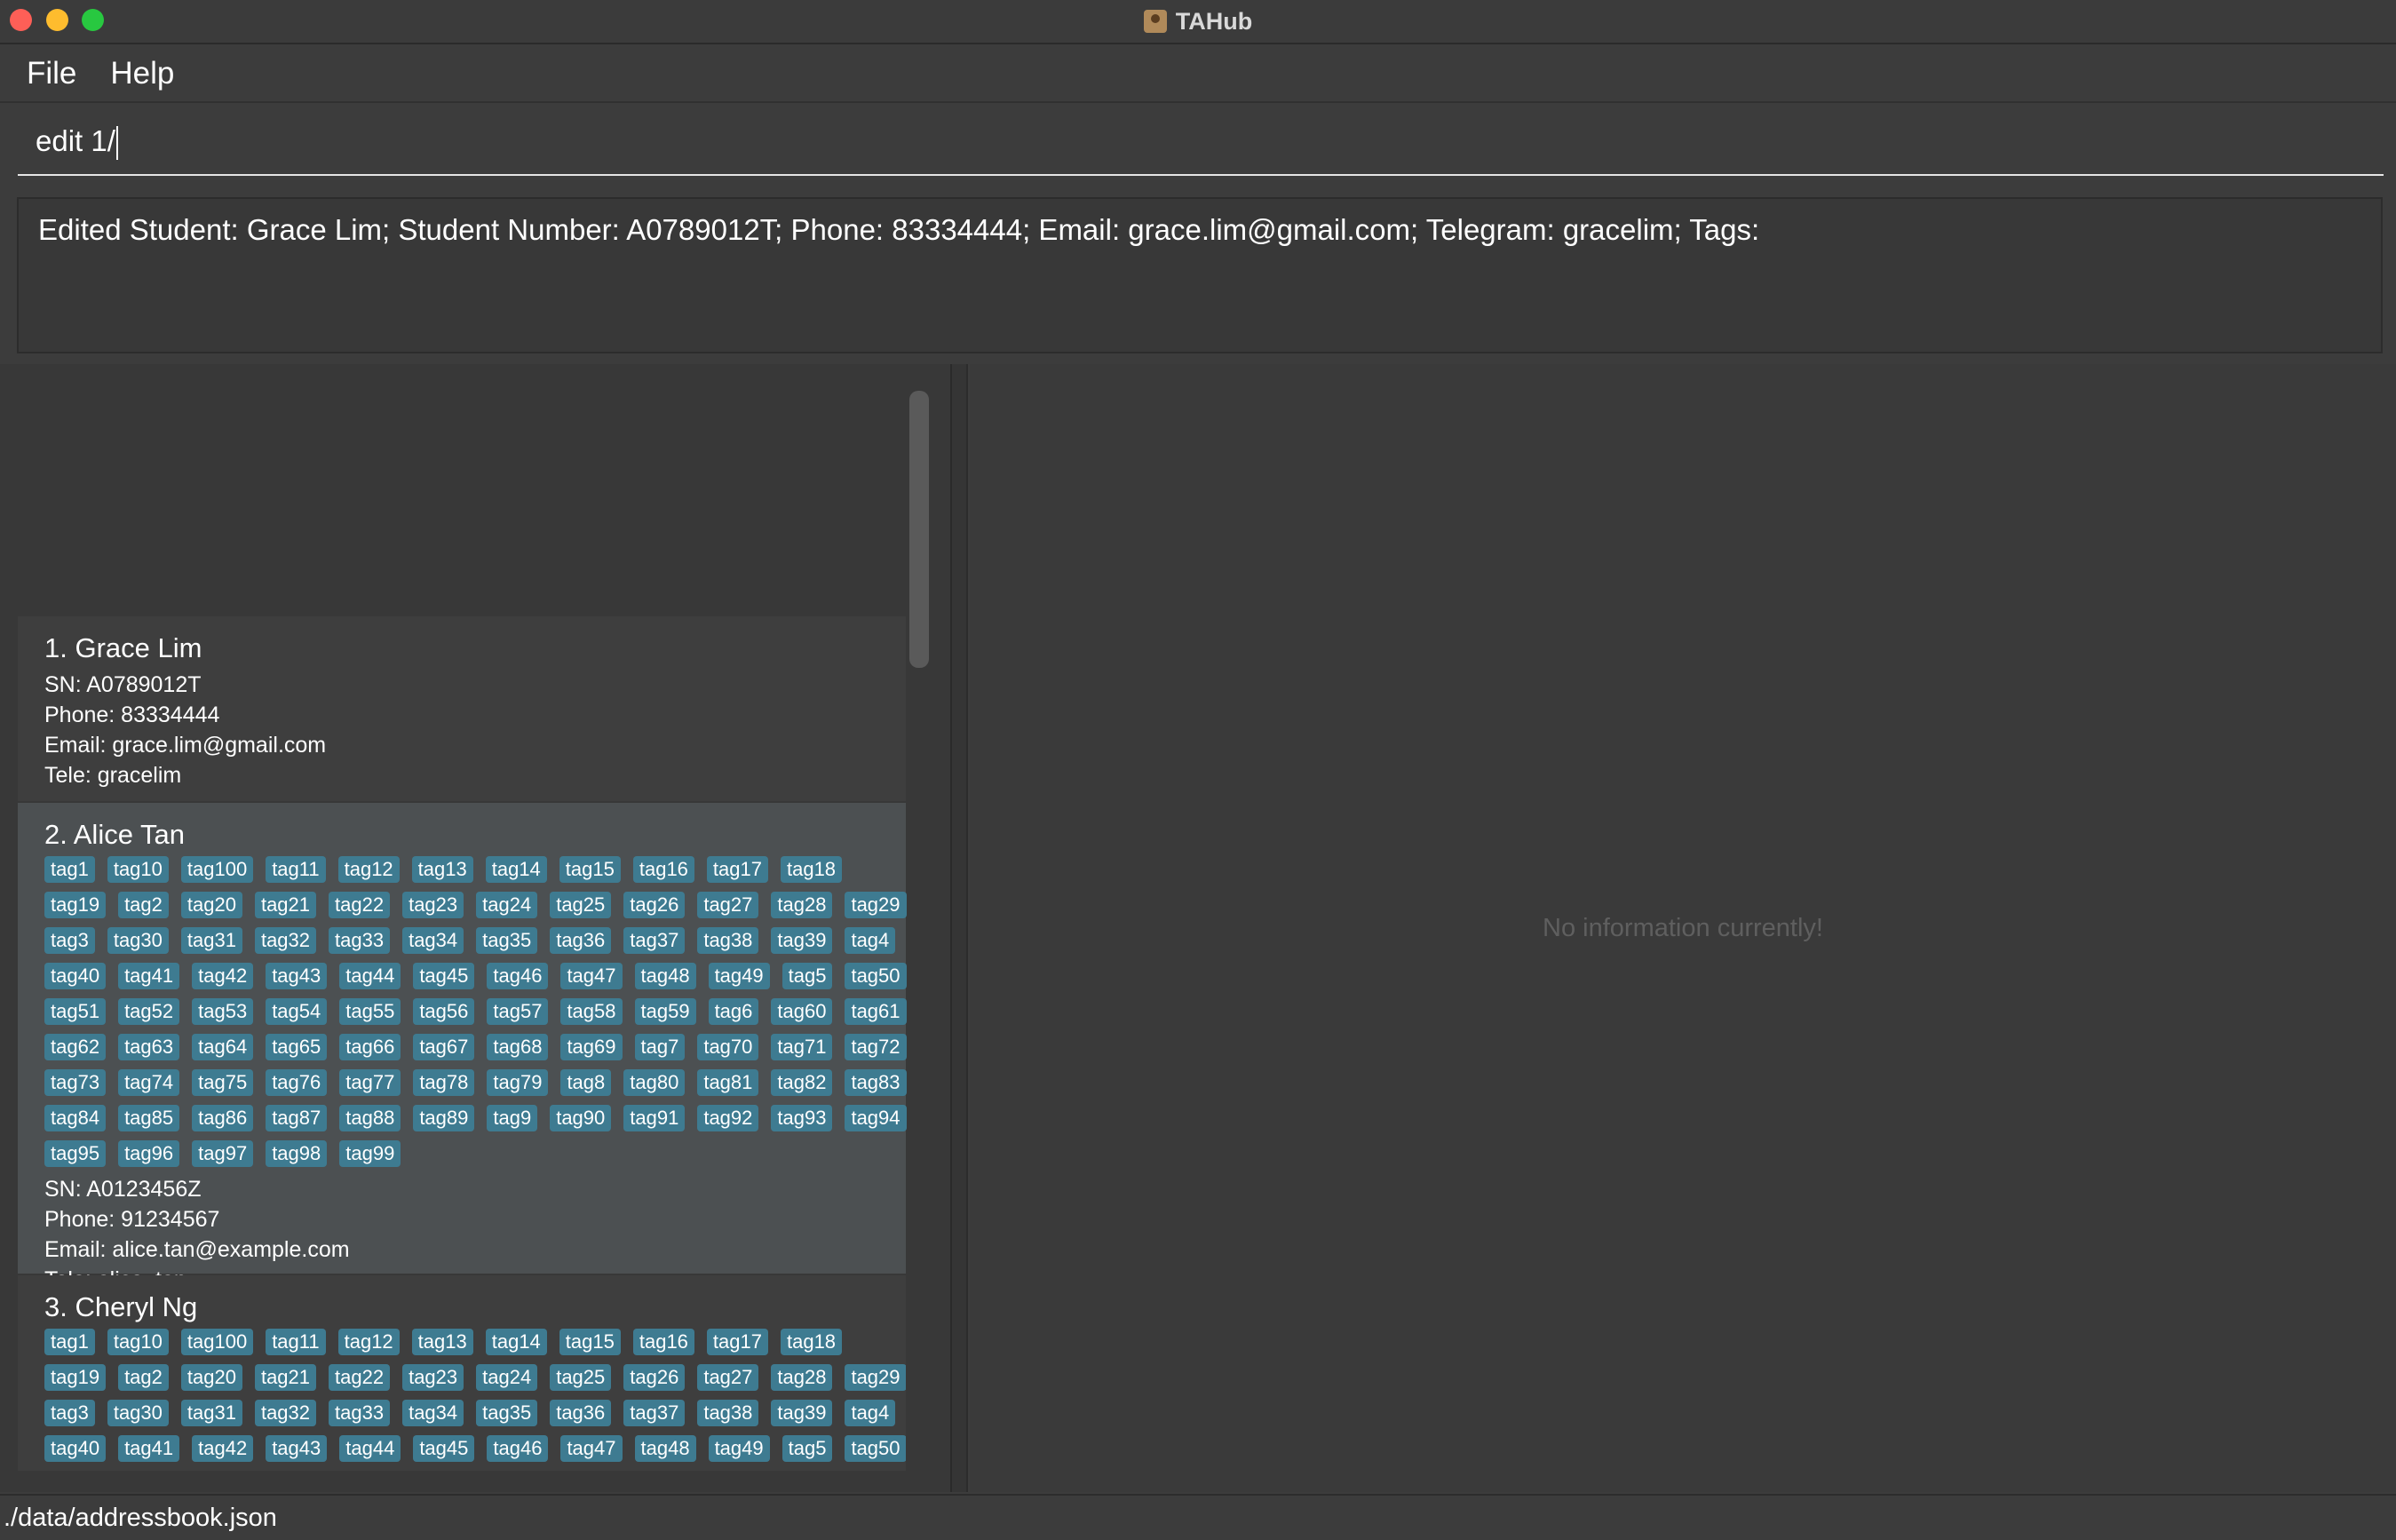 The image size is (2396, 1540). What do you see at coordinates (960, 928) in the screenshot?
I see `split-pane-divider` at bounding box center [960, 928].